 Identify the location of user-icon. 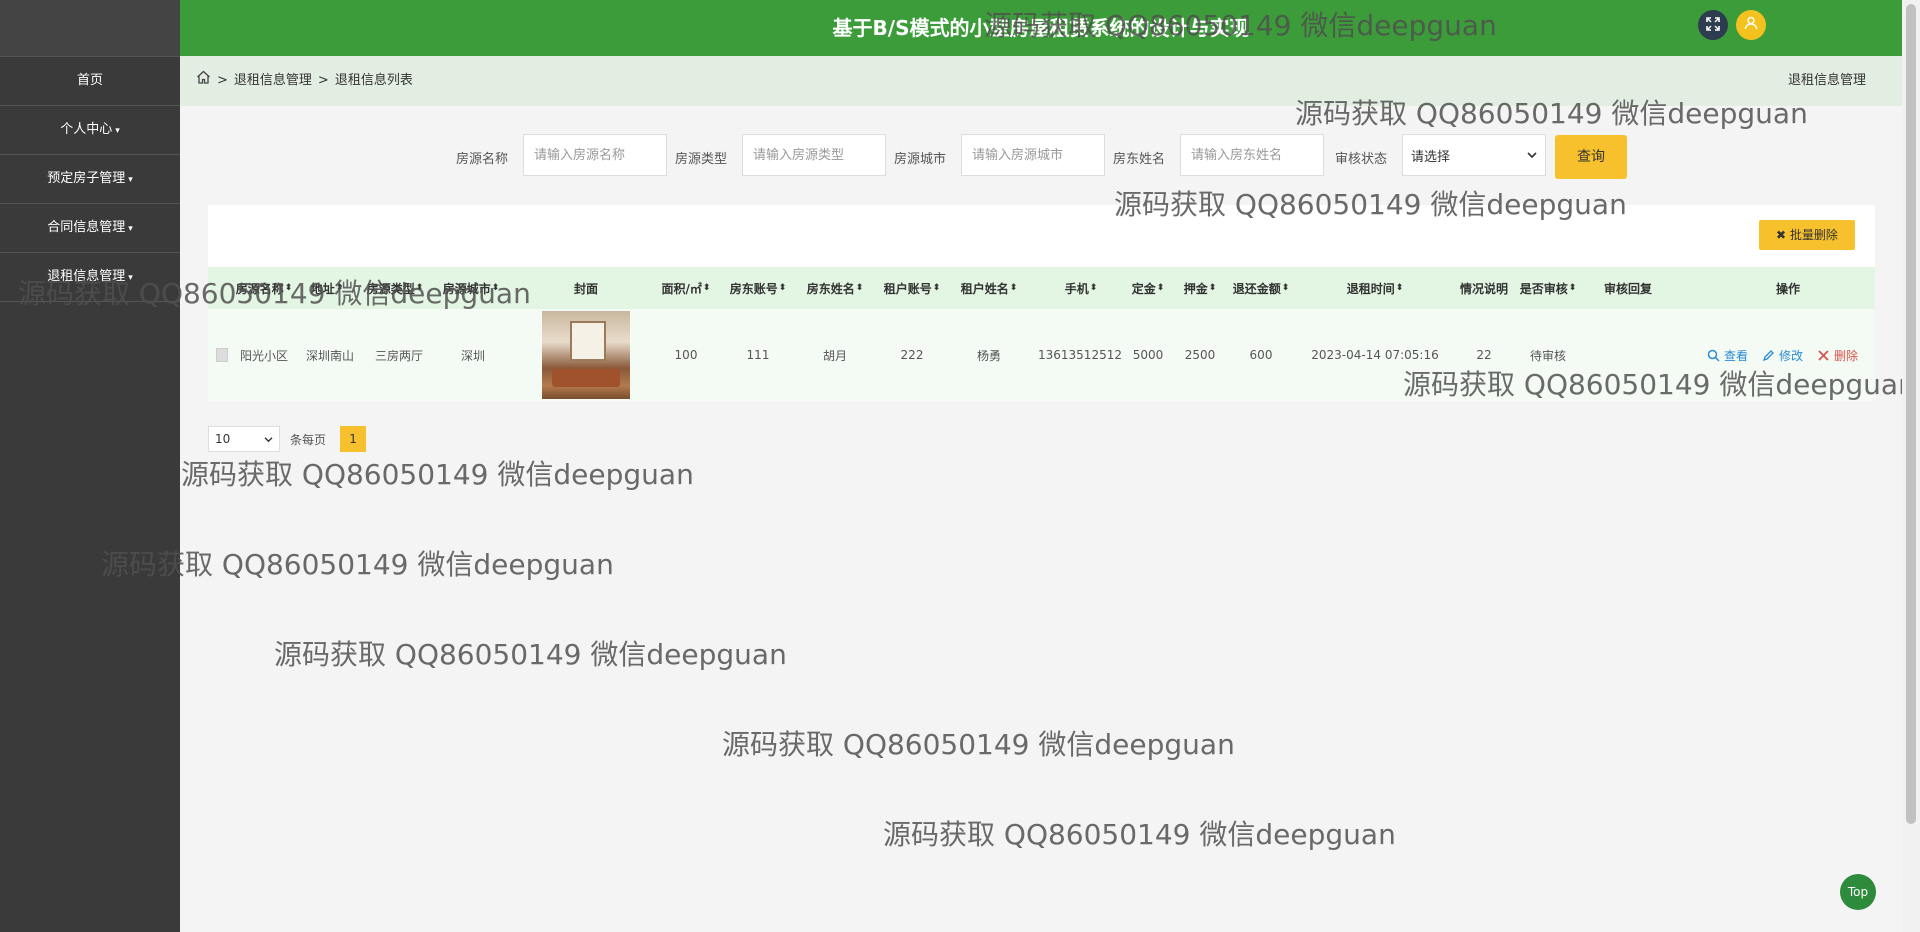
(1751, 25).